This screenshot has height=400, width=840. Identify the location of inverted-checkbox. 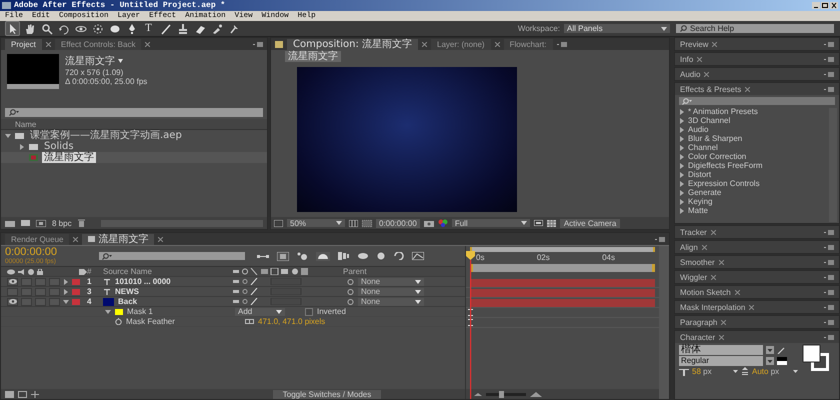
(309, 312).